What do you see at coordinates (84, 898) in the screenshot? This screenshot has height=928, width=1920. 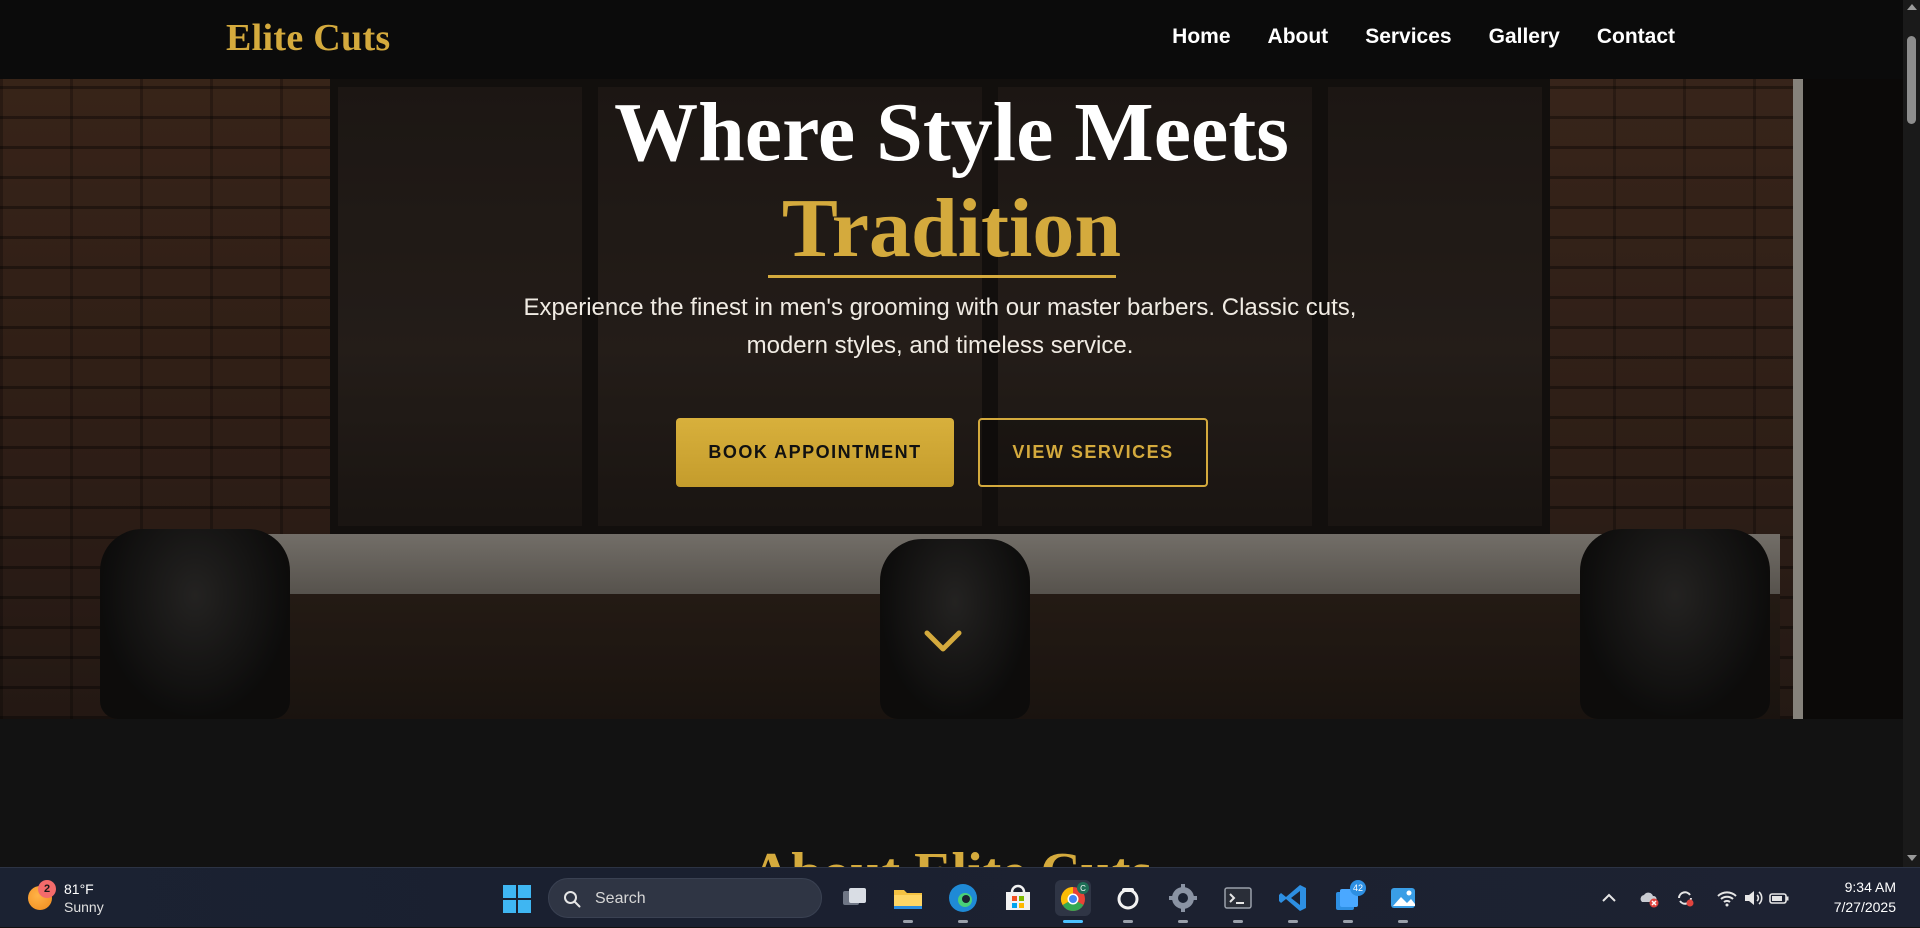 I see `weather-widget: 2 81°F Sunny` at bounding box center [84, 898].